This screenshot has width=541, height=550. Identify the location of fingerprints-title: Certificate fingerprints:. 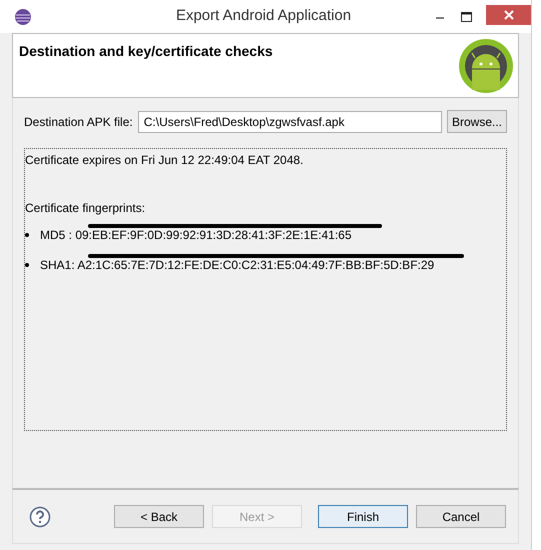
(85, 208).